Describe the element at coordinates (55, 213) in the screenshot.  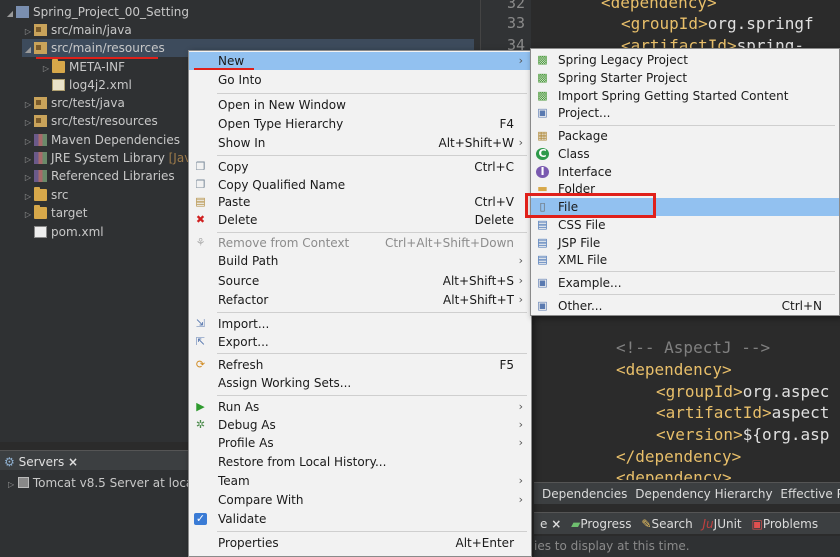
I see `tree-item-target: ▷ target` at that location.